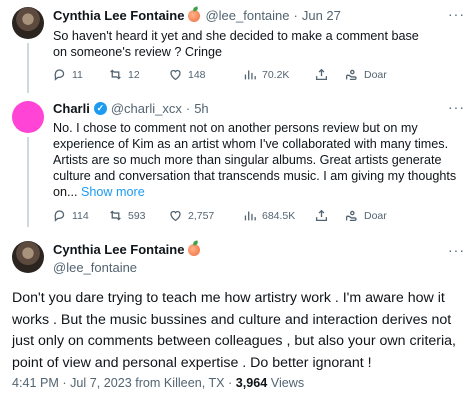 Image resolution: width=474 pixels, height=412 pixels. I want to click on like-button: 148, so click(187, 74).